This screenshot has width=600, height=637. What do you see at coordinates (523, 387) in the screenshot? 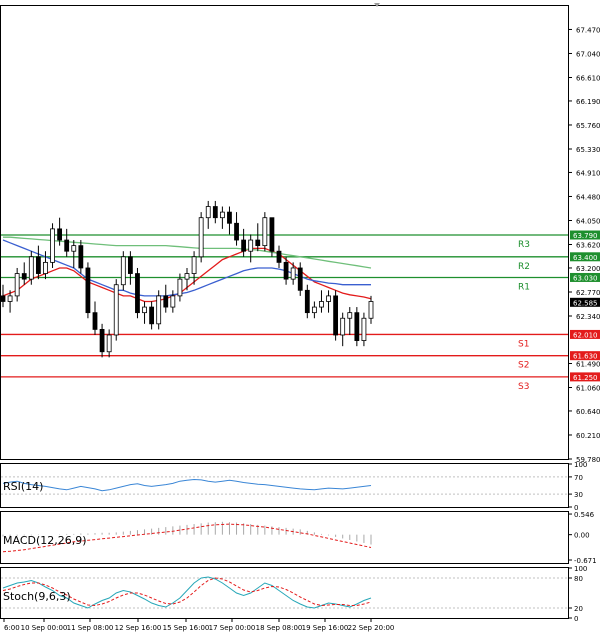
I see `level-name-s3: S3` at bounding box center [523, 387].